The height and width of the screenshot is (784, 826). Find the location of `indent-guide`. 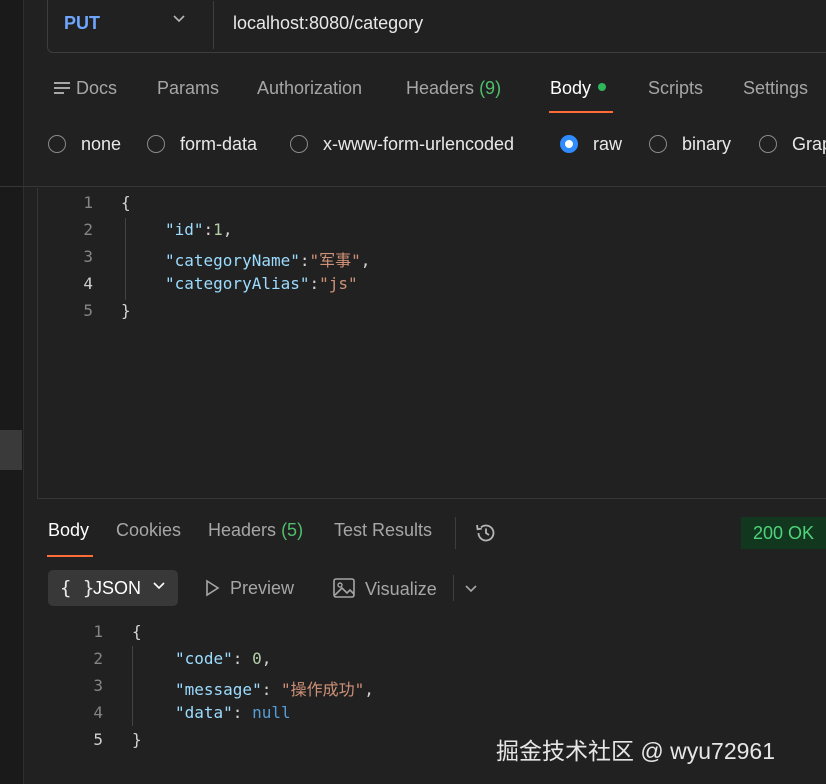

indent-guide is located at coordinates (125, 259).